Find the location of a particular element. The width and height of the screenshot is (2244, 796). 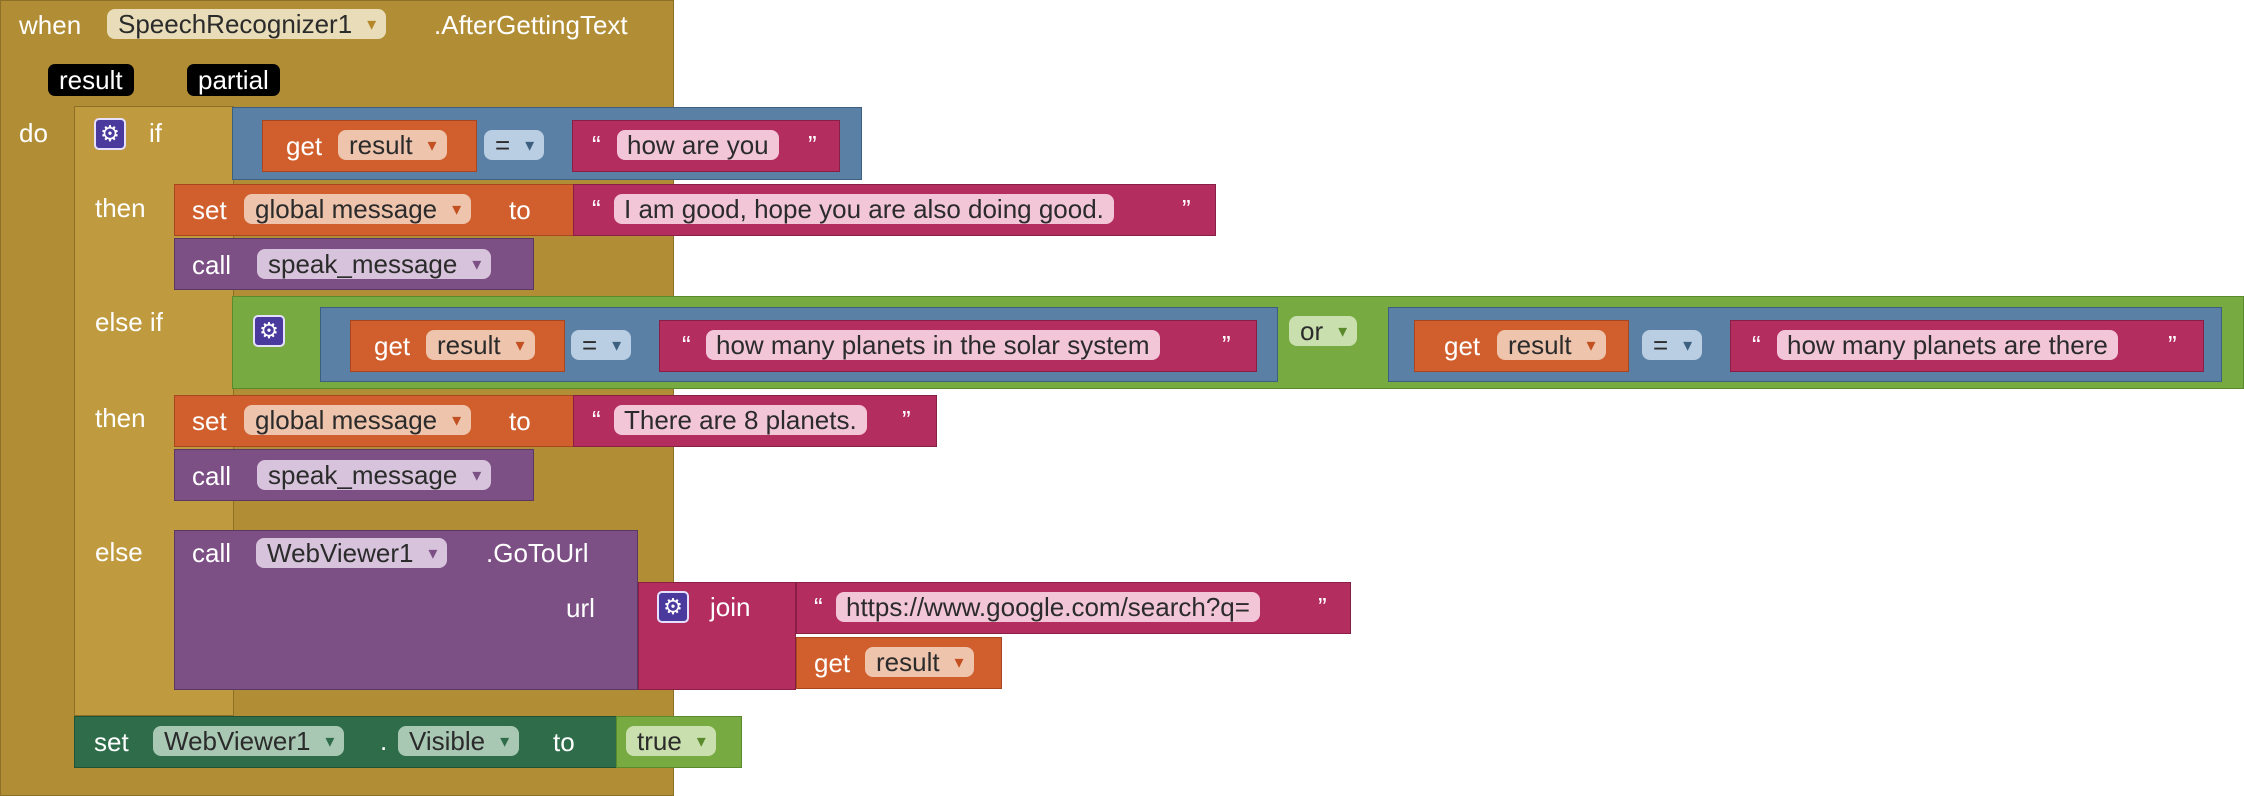

text-value: how many planets are there is located at coordinates (1947, 345).